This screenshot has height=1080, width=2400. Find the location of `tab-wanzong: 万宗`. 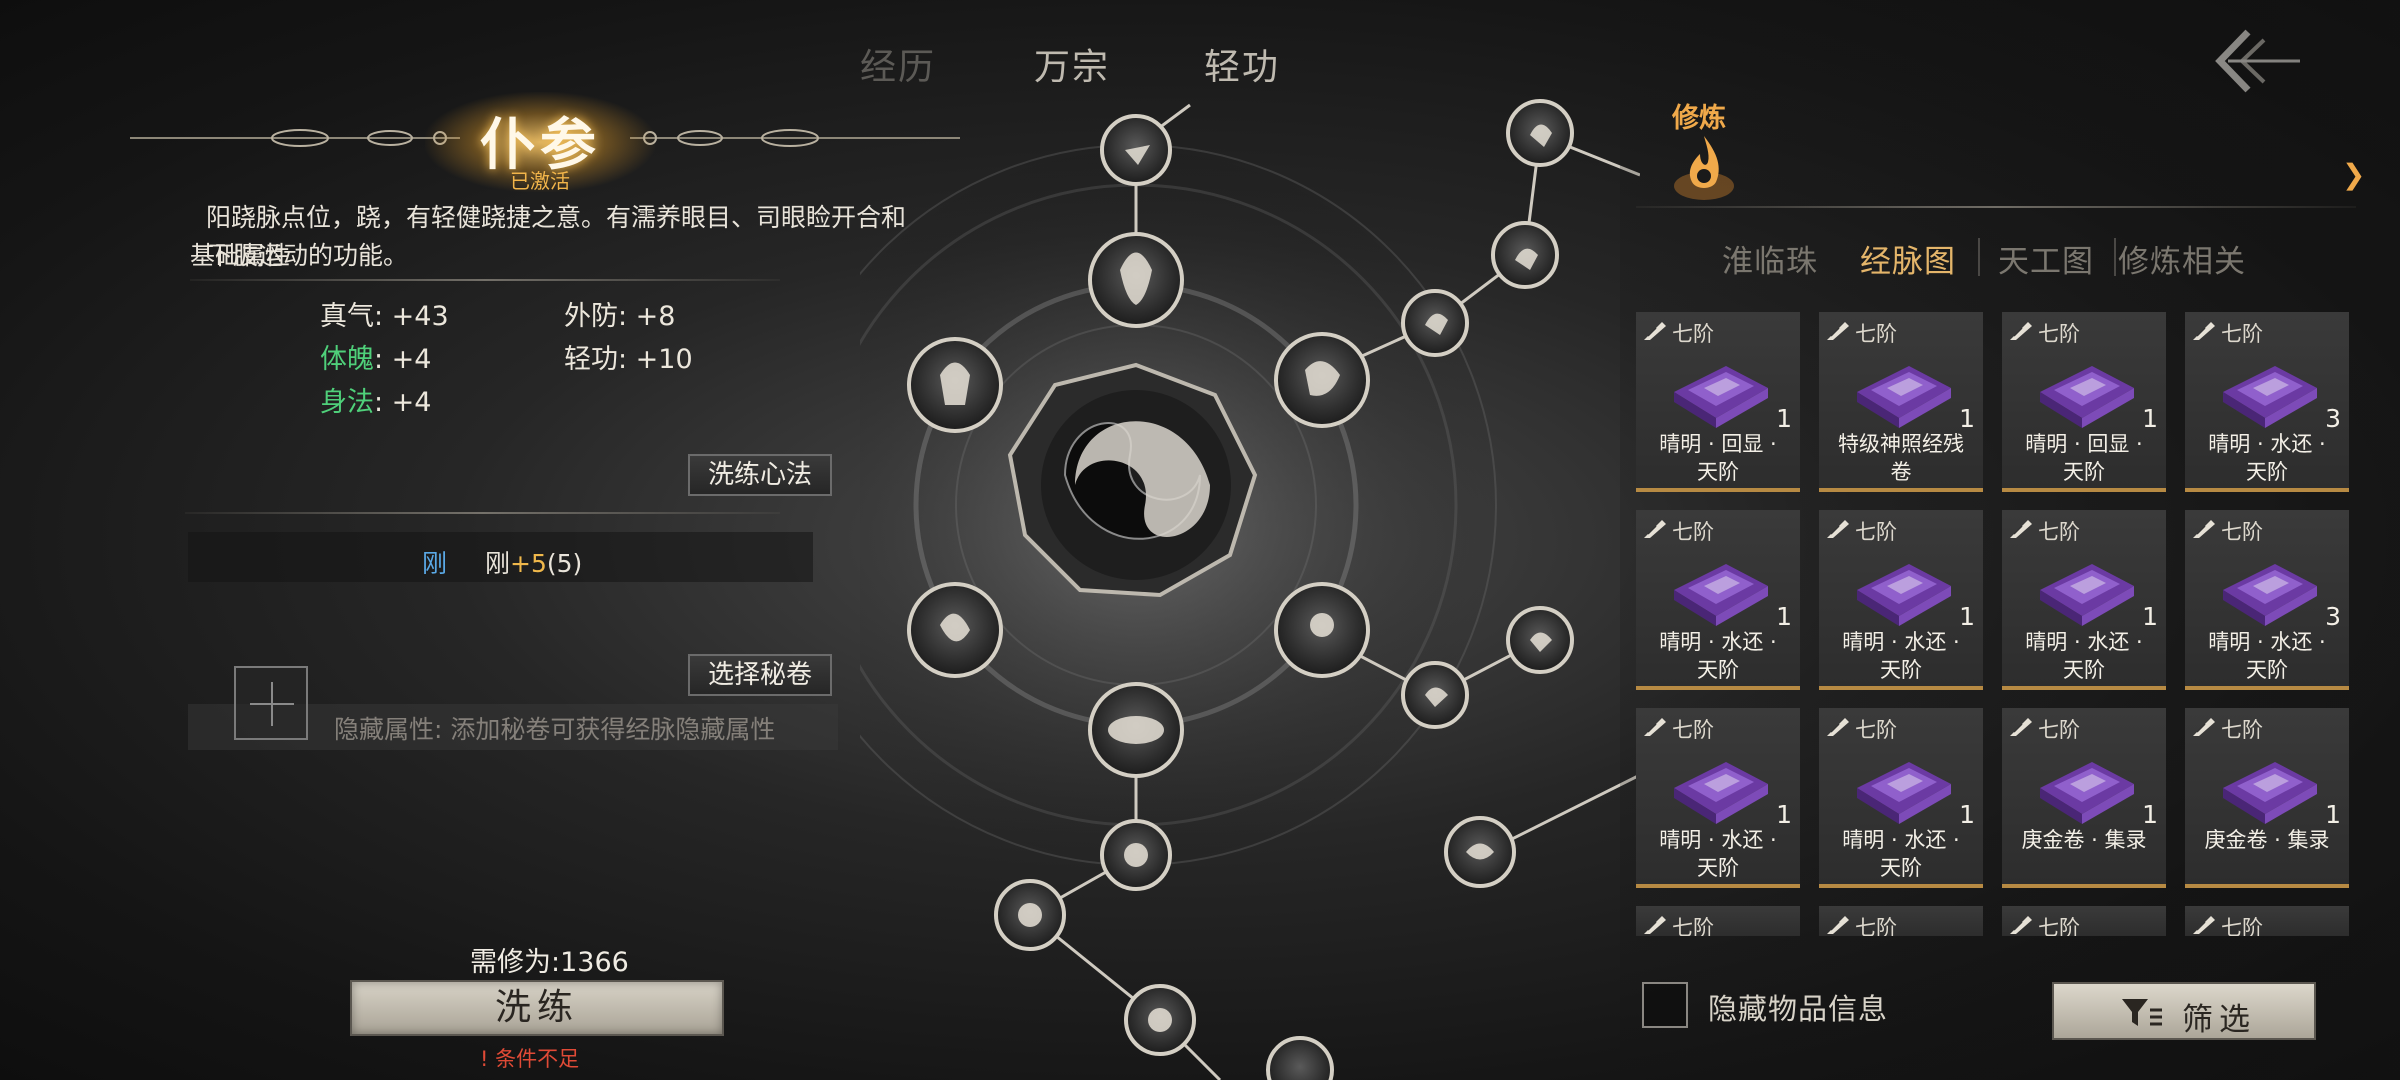

tab-wanzong: 万宗 is located at coordinates (1072, 64).